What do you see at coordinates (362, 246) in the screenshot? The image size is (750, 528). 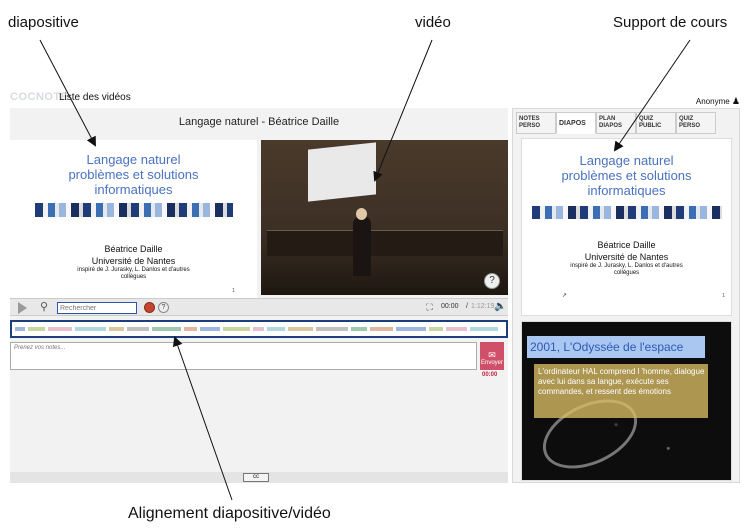 I see `speaker` at bounding box center [362, 246].